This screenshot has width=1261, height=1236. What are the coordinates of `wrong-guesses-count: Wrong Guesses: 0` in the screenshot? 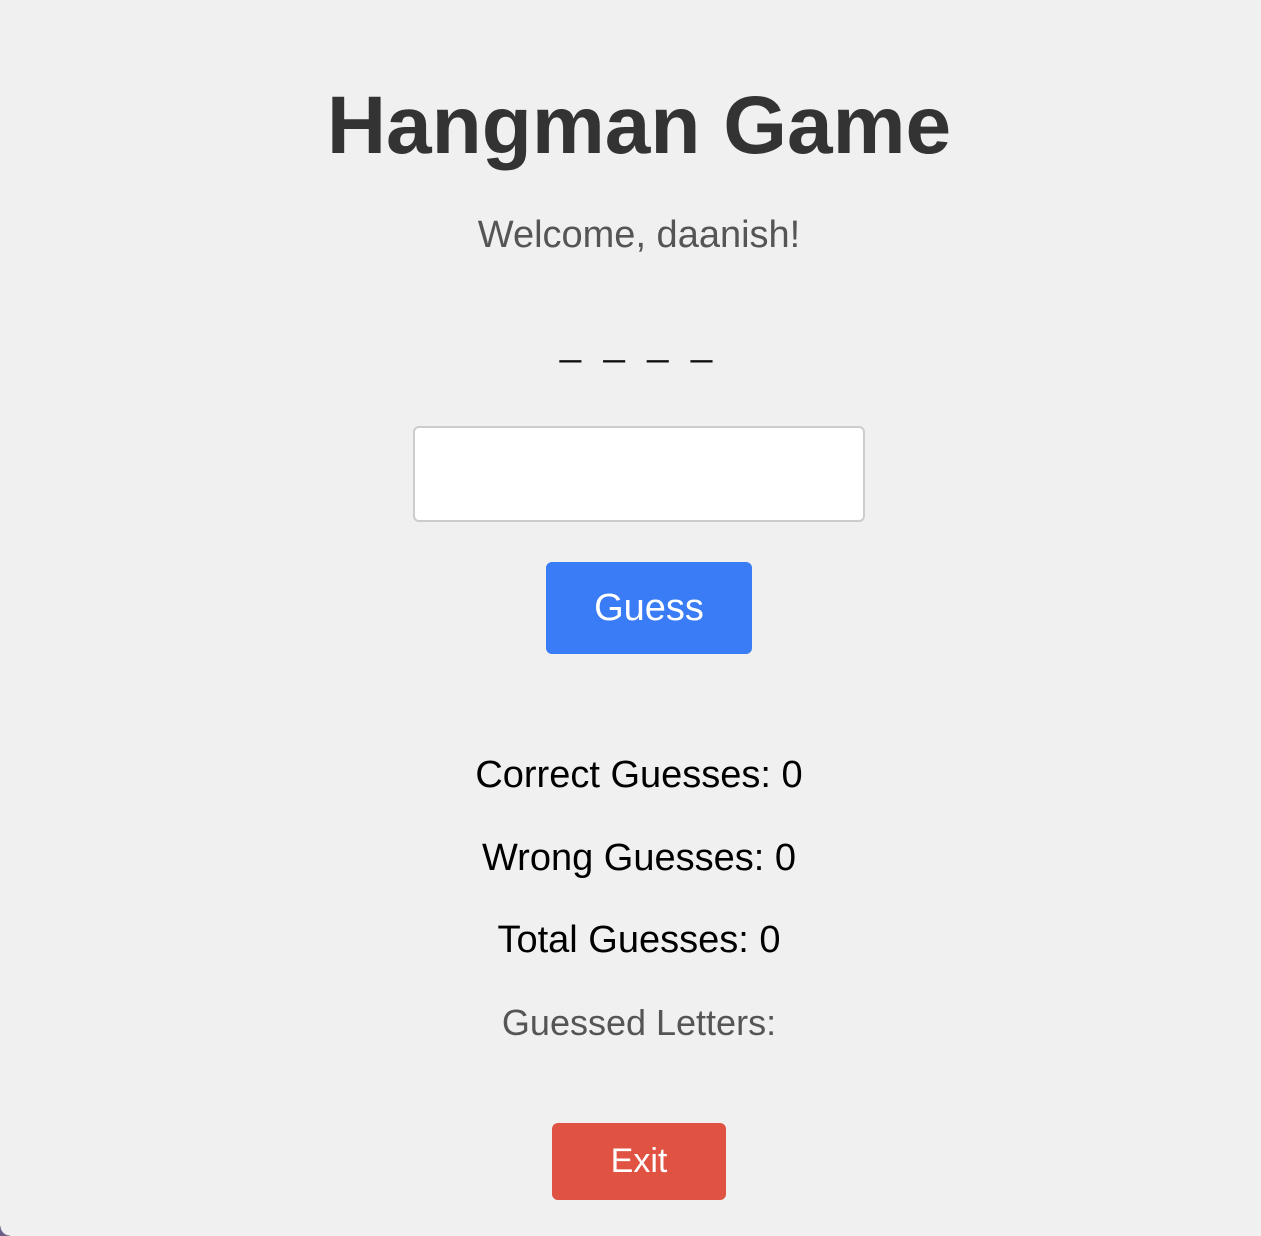 It's located at (638, 858).